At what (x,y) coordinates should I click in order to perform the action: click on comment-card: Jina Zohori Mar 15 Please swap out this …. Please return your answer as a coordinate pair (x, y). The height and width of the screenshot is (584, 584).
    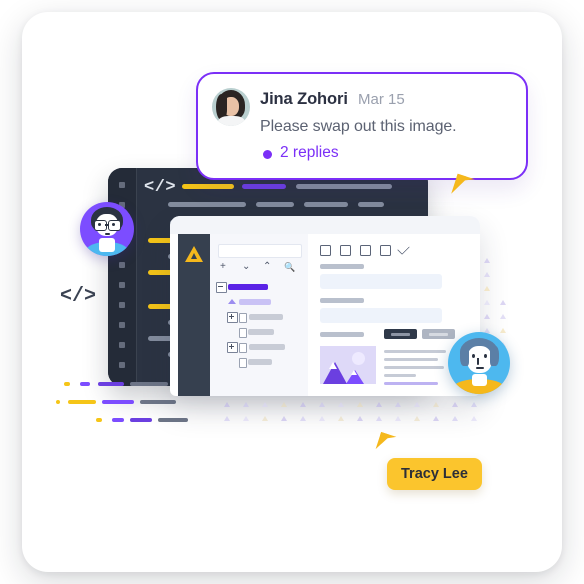
    Looking at the image, I should click on (362, 126).